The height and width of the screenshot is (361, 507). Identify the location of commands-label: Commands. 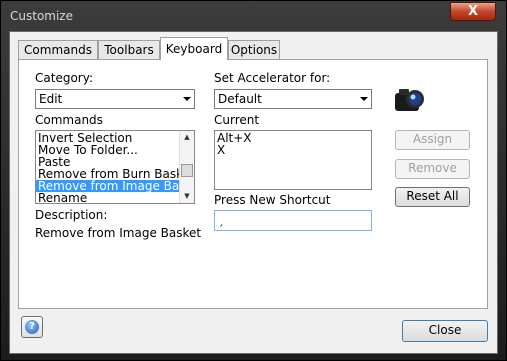
(69, 120).